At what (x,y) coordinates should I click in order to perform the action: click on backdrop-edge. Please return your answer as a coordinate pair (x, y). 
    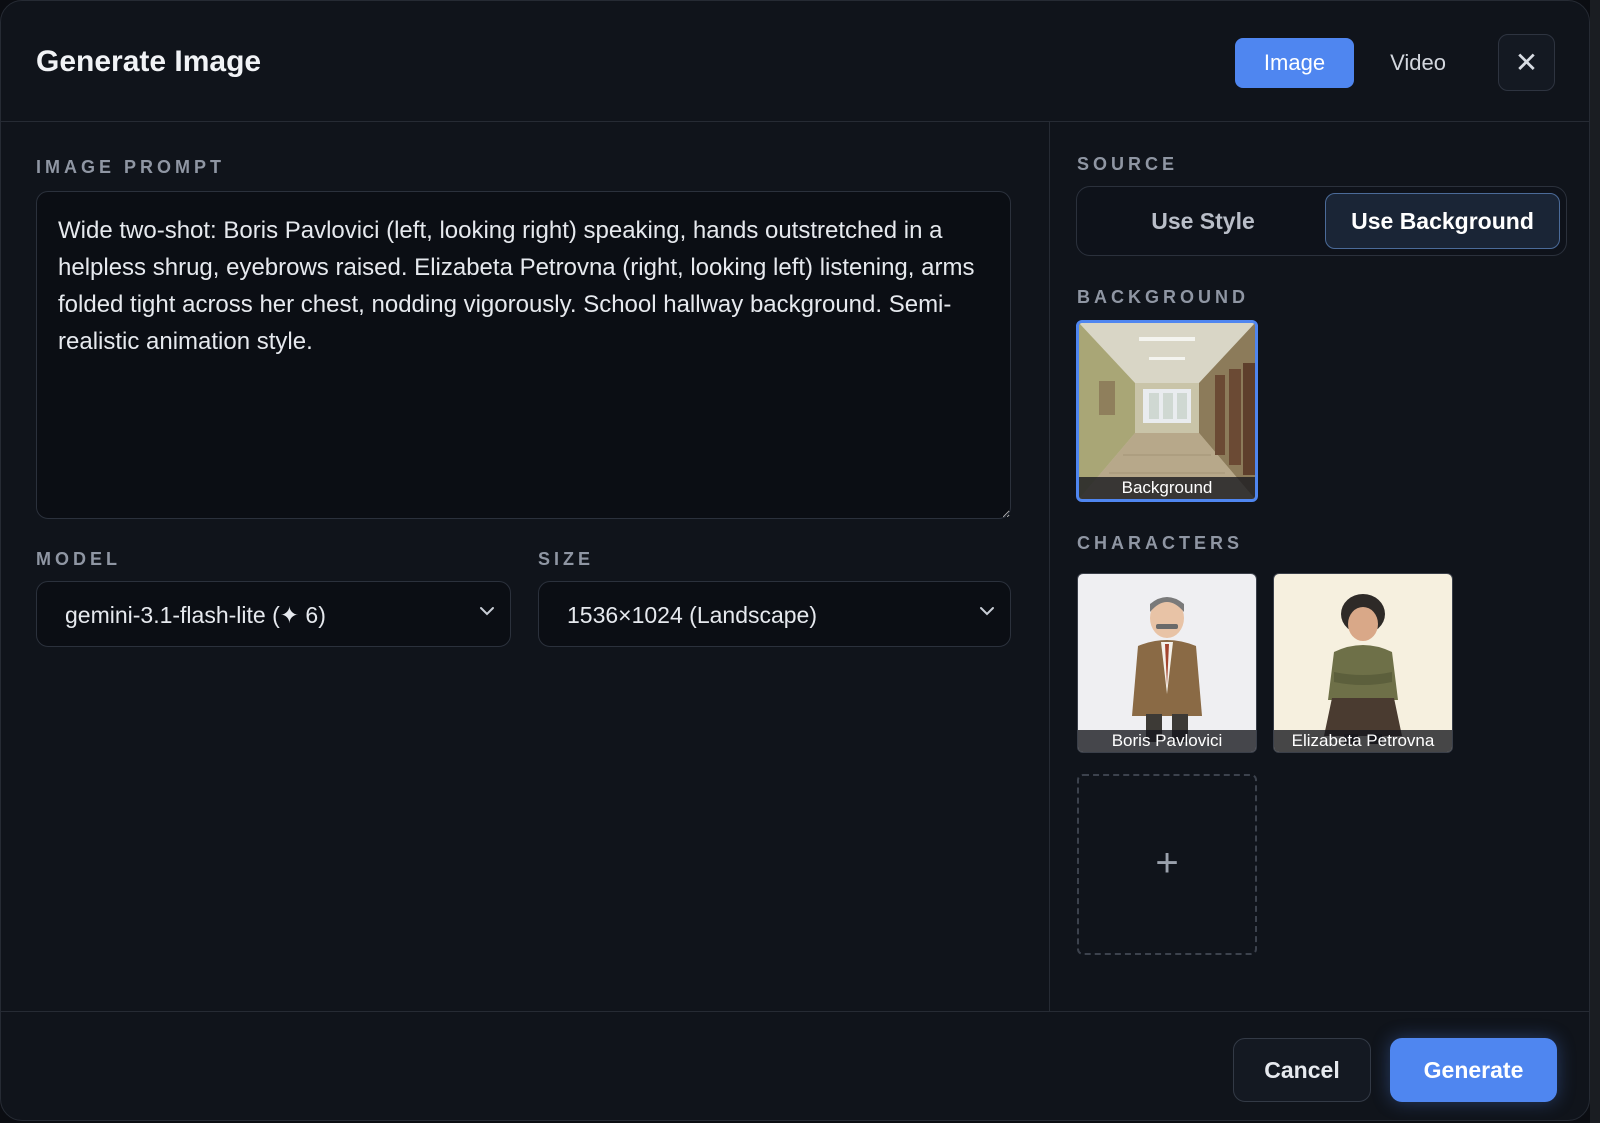
    Looking at the image, I should click on (1595, 561).